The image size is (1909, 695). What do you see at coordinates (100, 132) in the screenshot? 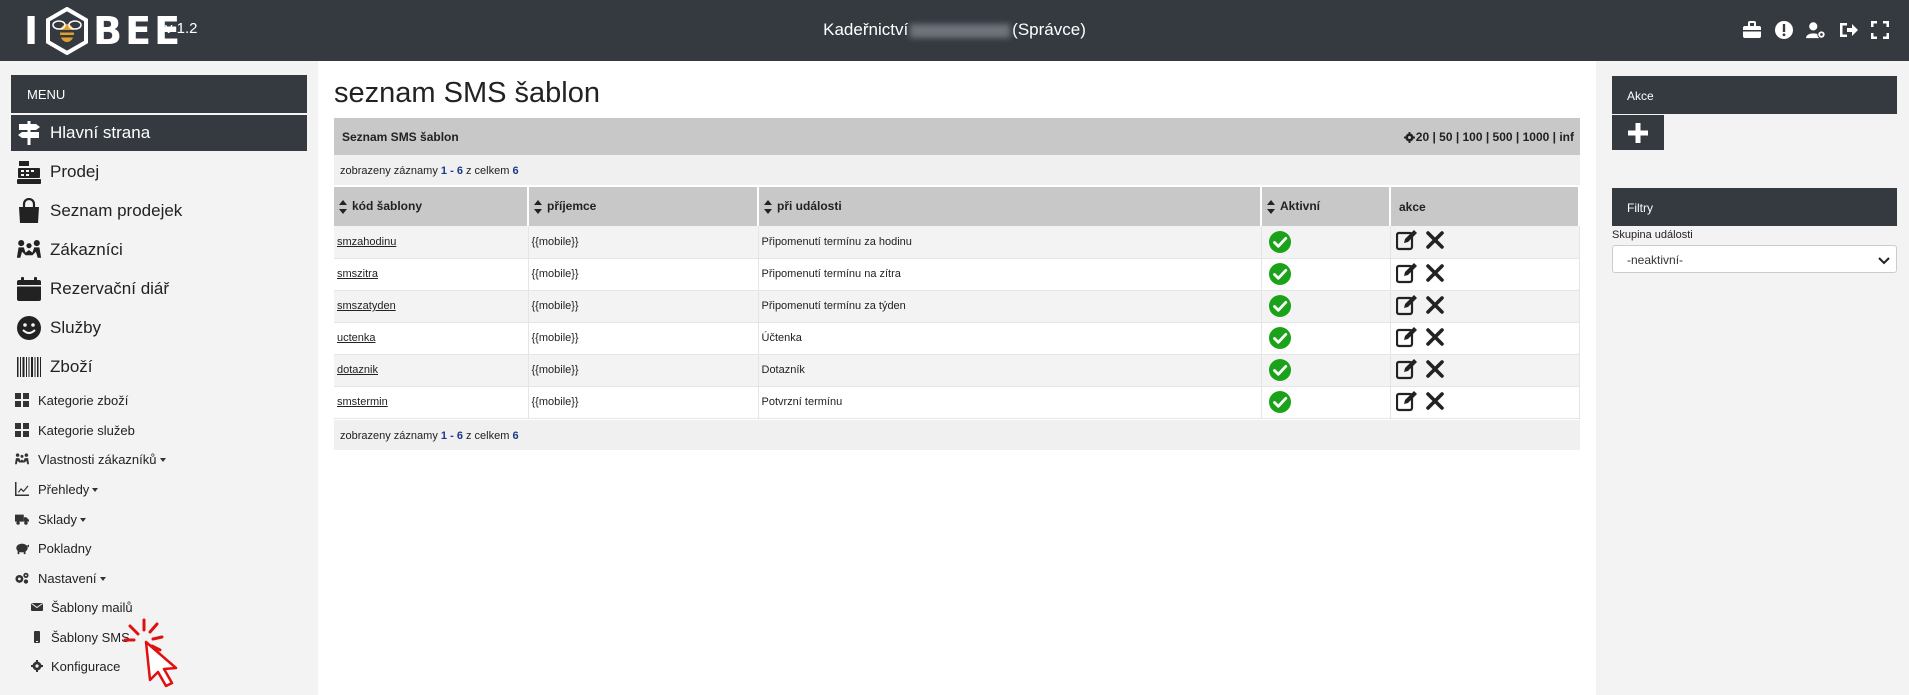
I see `sidebar-item-label: Hlavní strana` at bounding box center [100, 132].